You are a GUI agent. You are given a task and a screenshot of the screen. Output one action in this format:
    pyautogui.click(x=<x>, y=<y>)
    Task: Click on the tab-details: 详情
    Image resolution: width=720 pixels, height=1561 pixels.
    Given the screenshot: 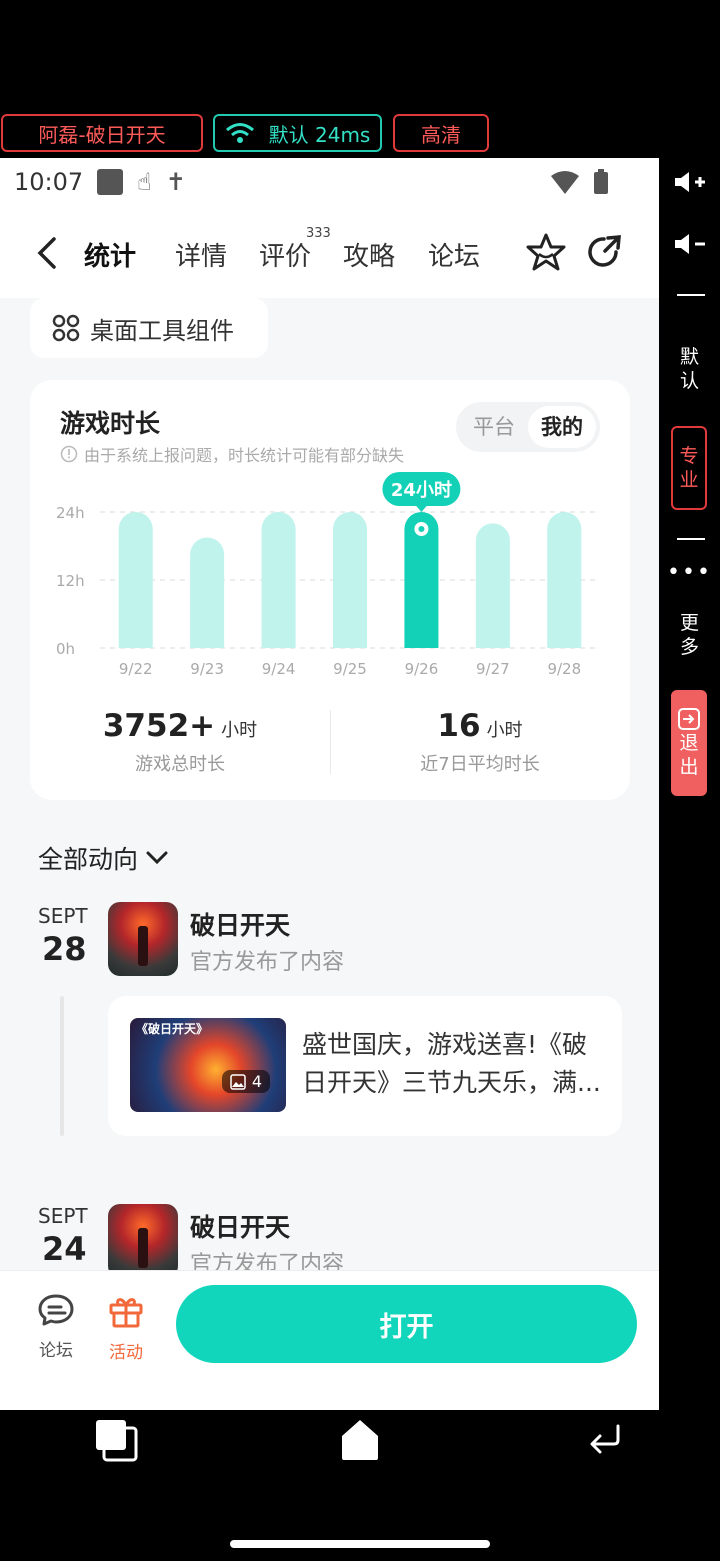 What is the action you would take?
    pyautogui.click(x=201, y=254)
    